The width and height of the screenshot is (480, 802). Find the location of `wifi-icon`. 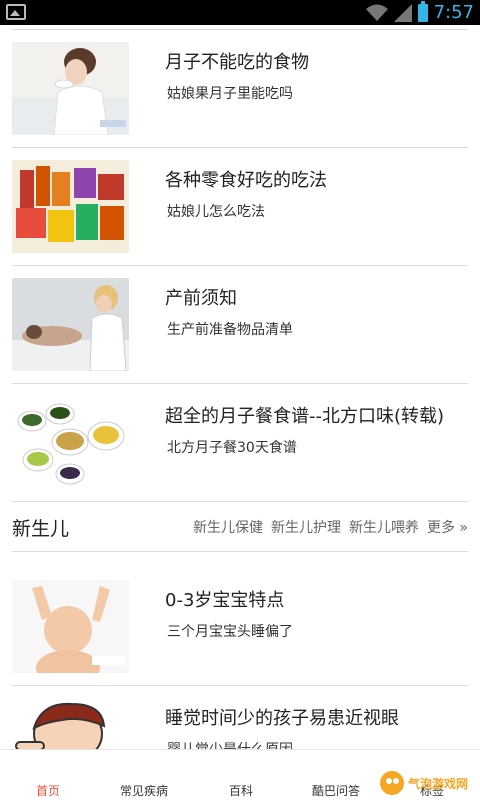

wifi-icon is located at coordinates (376, 12).